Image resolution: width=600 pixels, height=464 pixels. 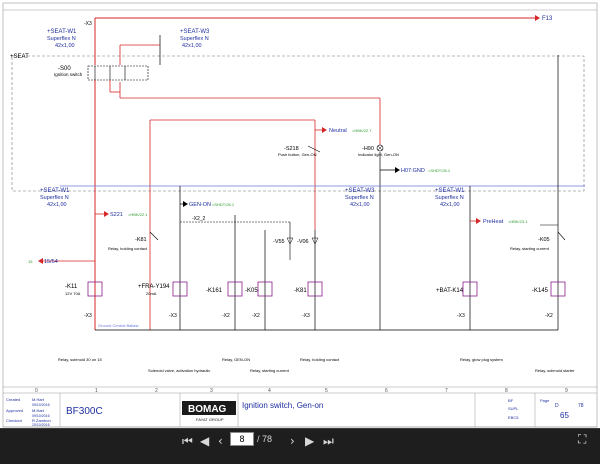 What do you see at coordinates (493, 222) in the screenshot?
I see `signal-preheat: PreHeat` at bounding box center [493, 222].